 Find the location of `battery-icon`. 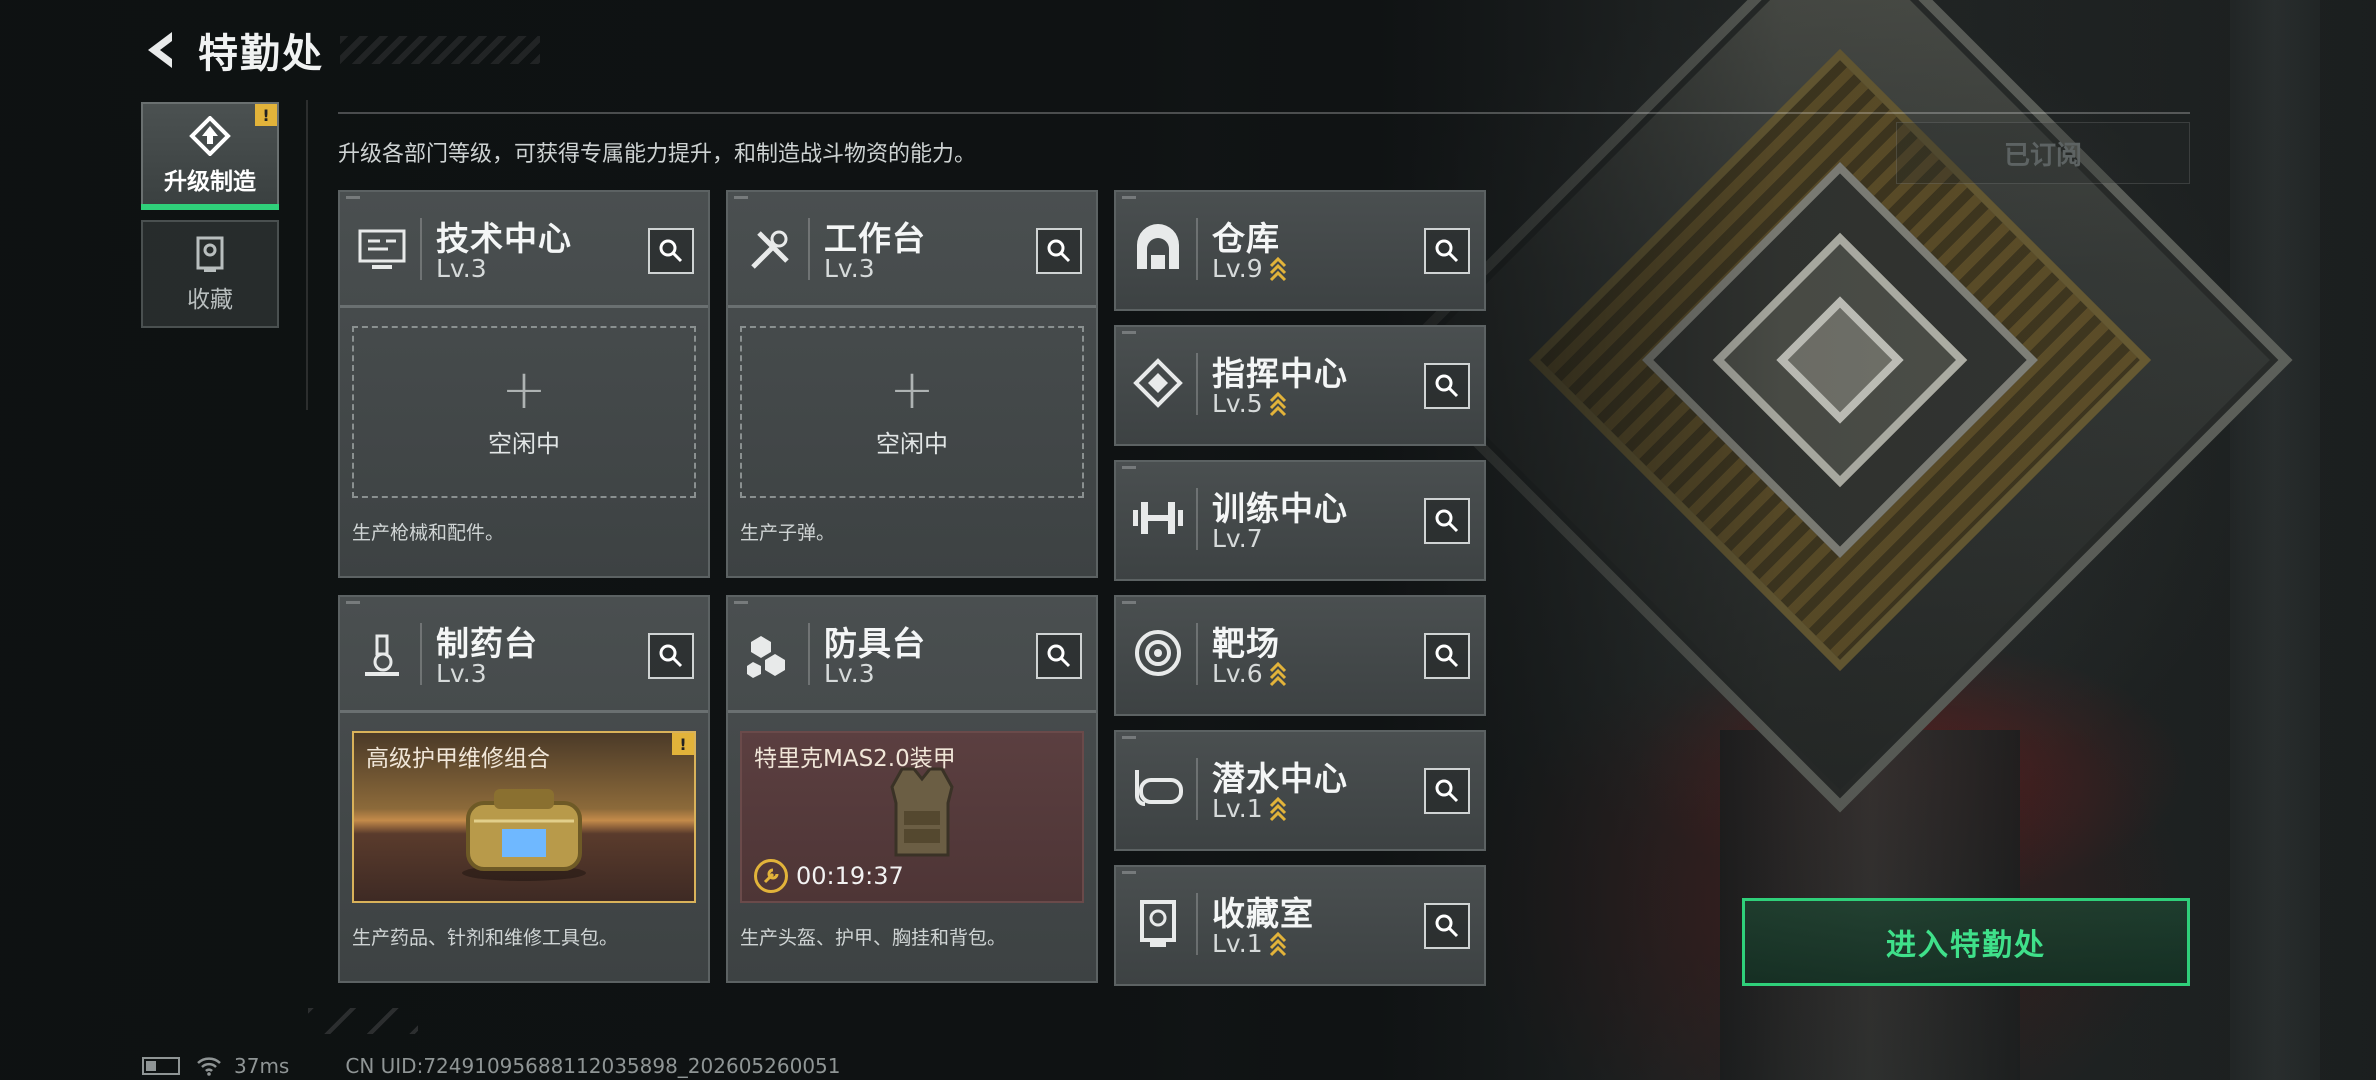

battery-icon is located at coordinates (161, 1066).